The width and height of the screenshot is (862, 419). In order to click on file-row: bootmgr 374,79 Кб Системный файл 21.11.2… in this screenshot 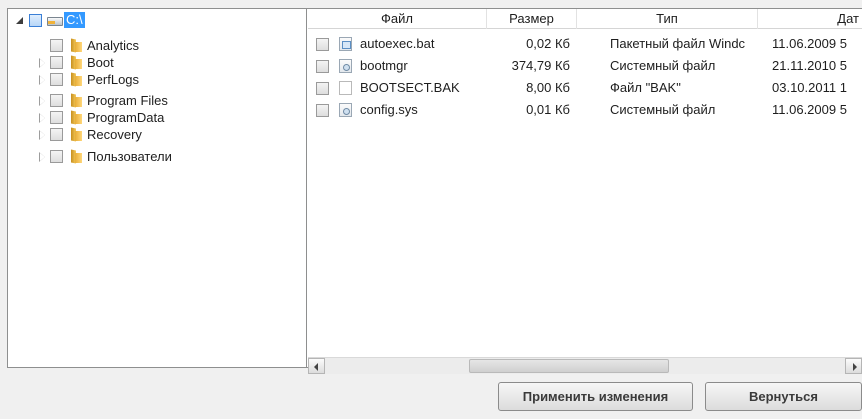, I will do `click(585, 66)`.